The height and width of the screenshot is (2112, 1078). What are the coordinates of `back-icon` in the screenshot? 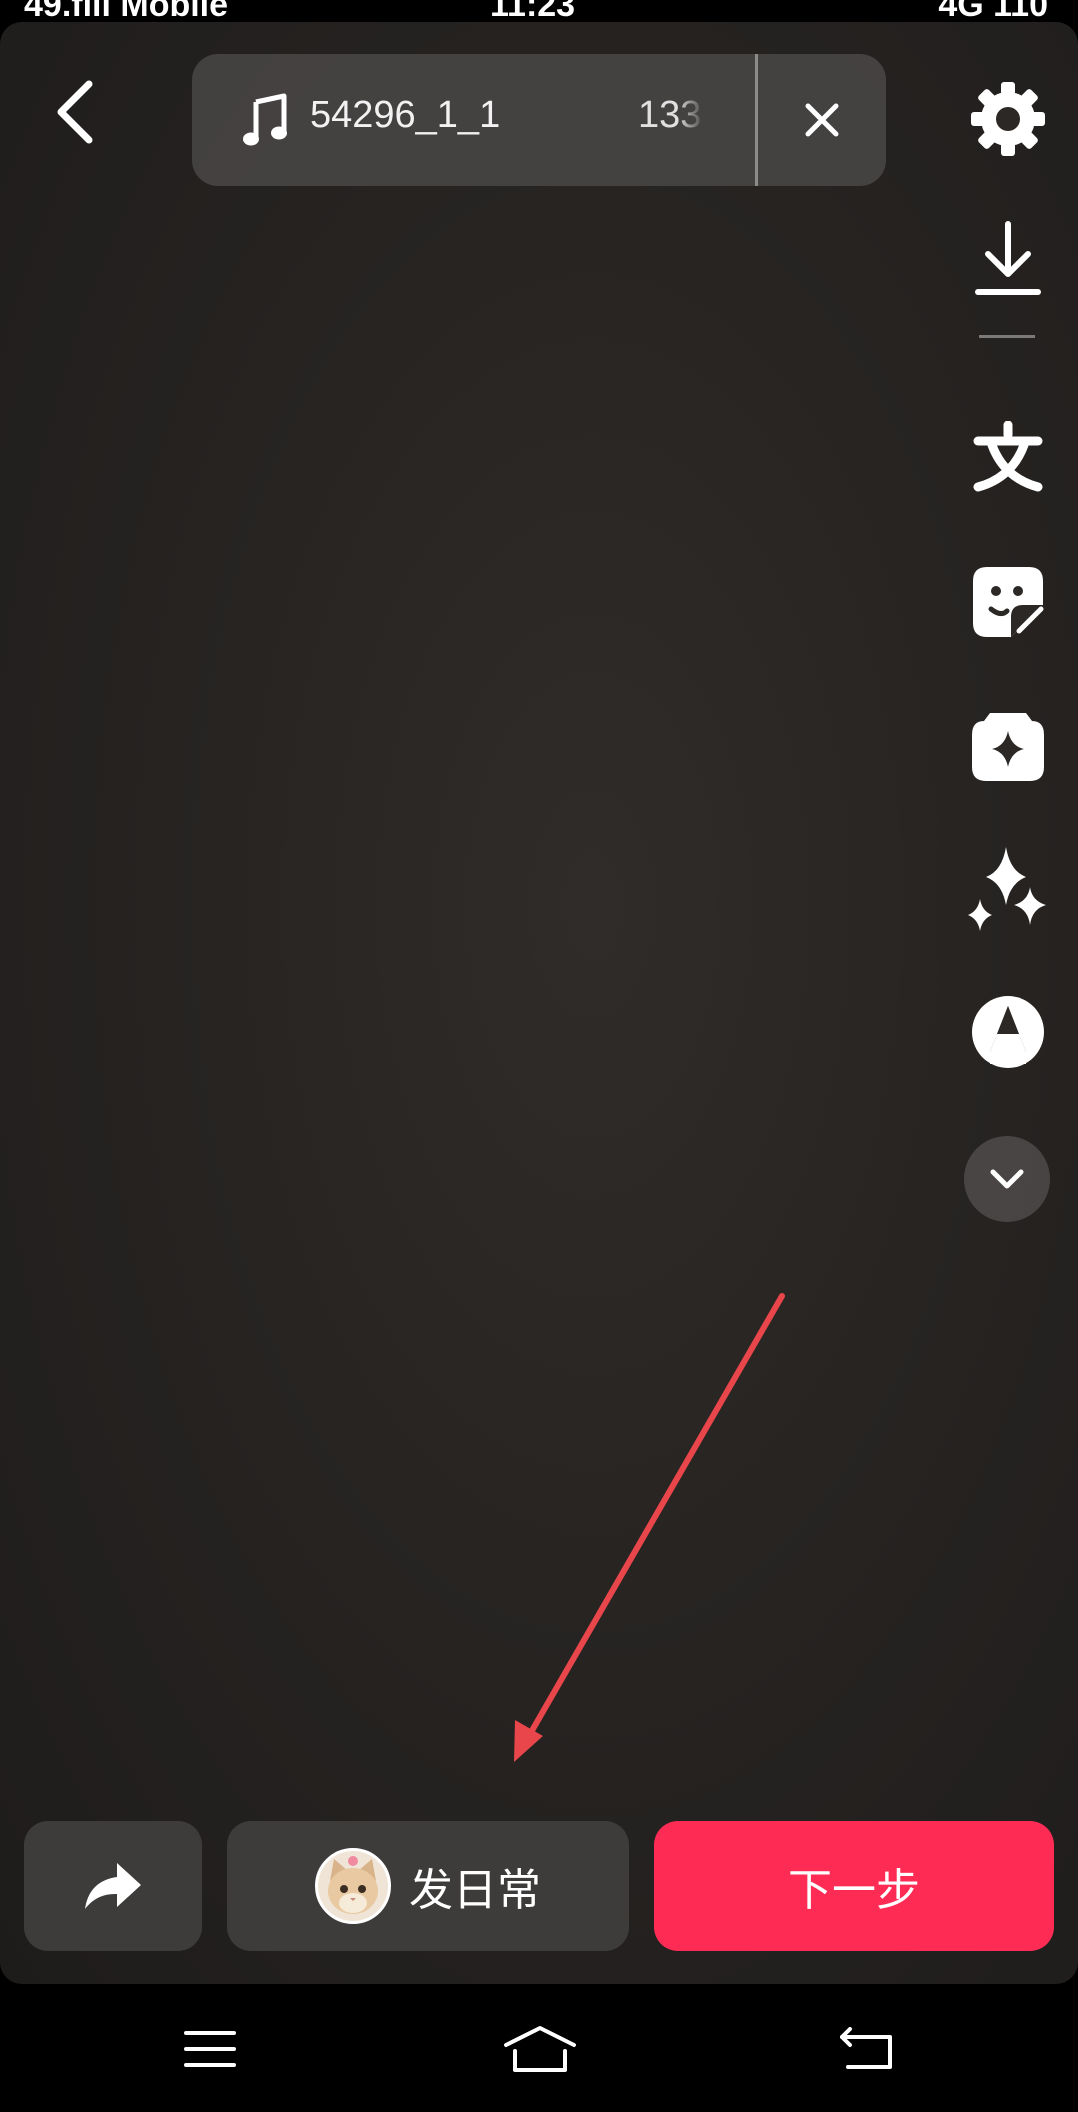 It's located at (866, 2048).